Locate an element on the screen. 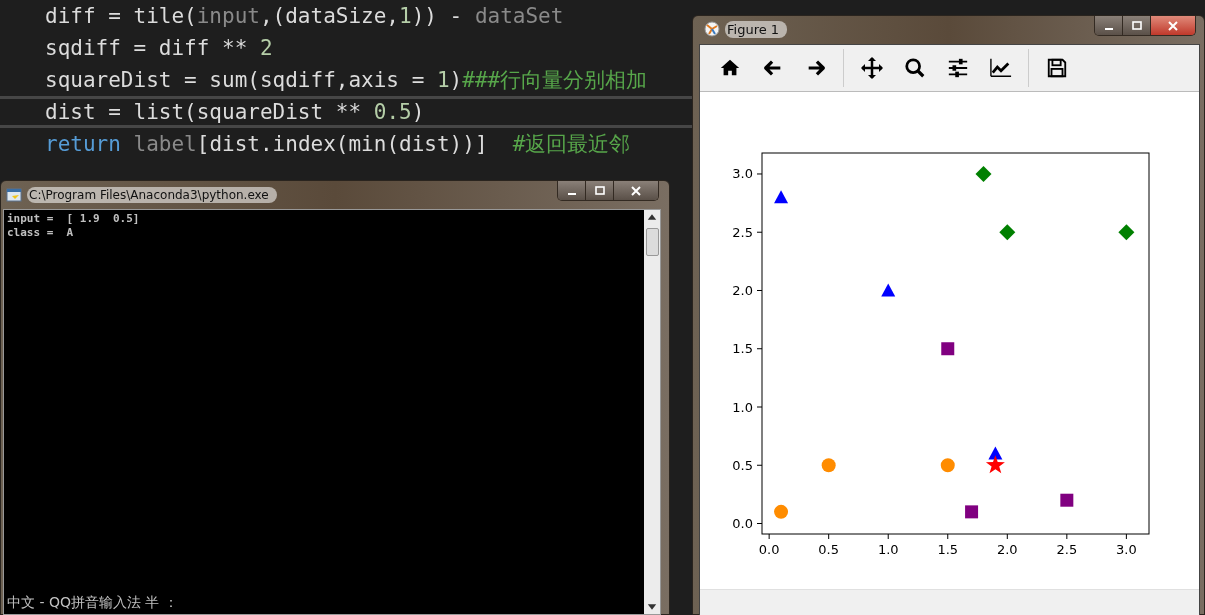 This screenshot has width=1205, height=615. scrollbar is located at coordinates (652, 412).